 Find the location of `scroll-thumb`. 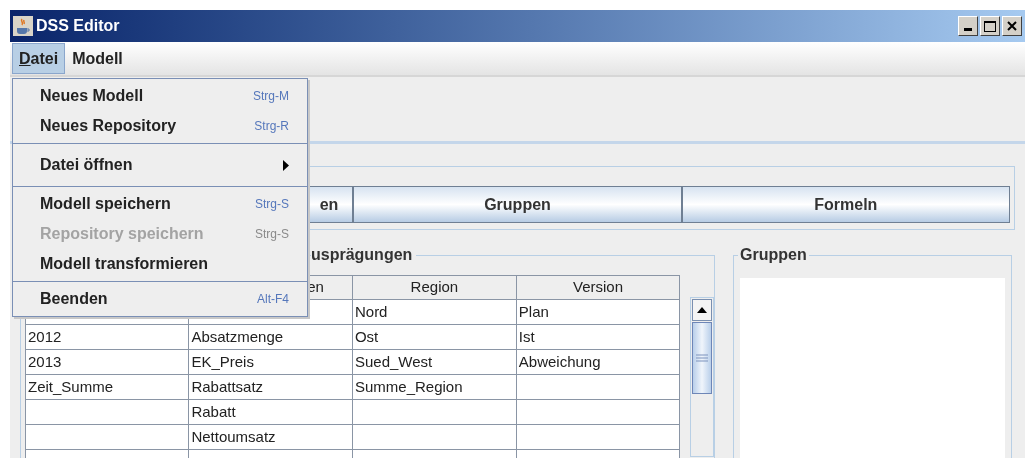

scroll-thumb is located at coordinates (702, 358).